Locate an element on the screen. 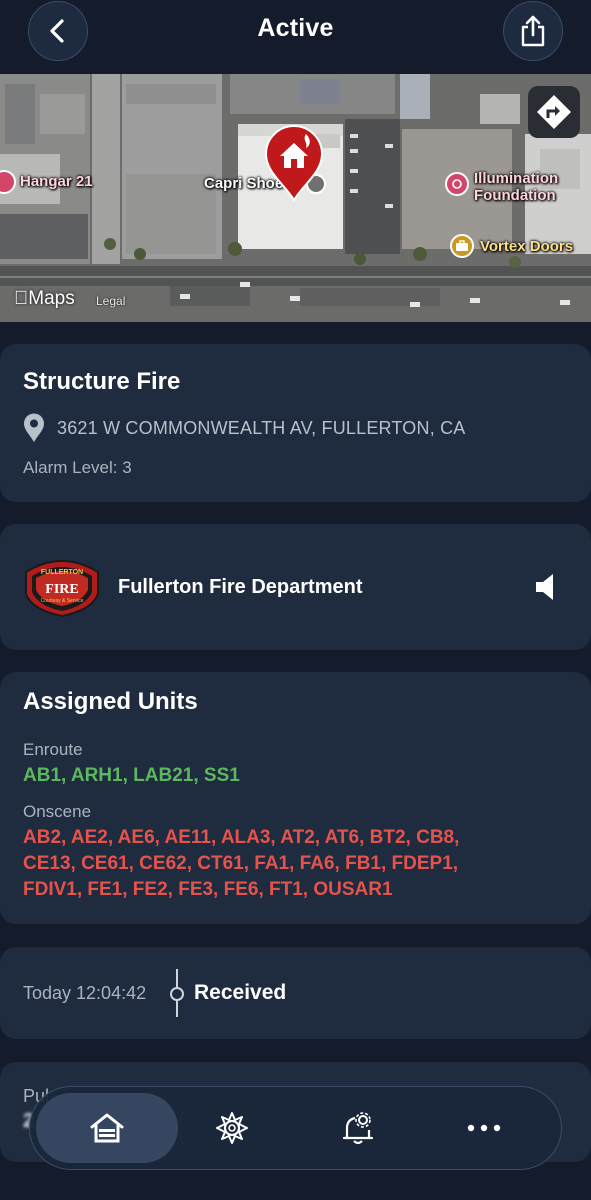  directions-button is located at coordinates (554, 112).